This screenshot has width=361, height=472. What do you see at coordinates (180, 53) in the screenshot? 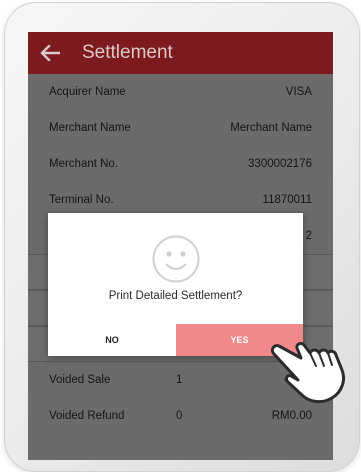
I see `app-bar: Settlement` at bounding box center [180, 53].